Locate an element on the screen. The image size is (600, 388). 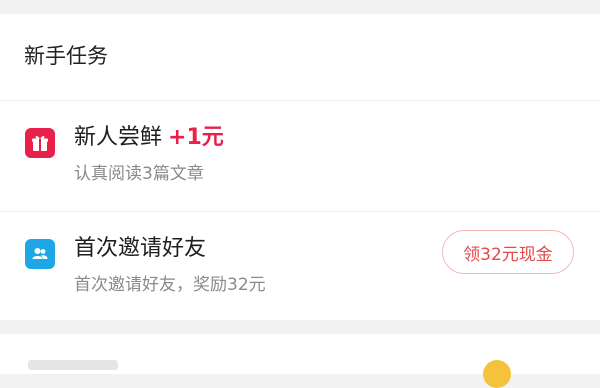
task-title: 新人尝鲜 +1元 is located at coordinates (149, 138).